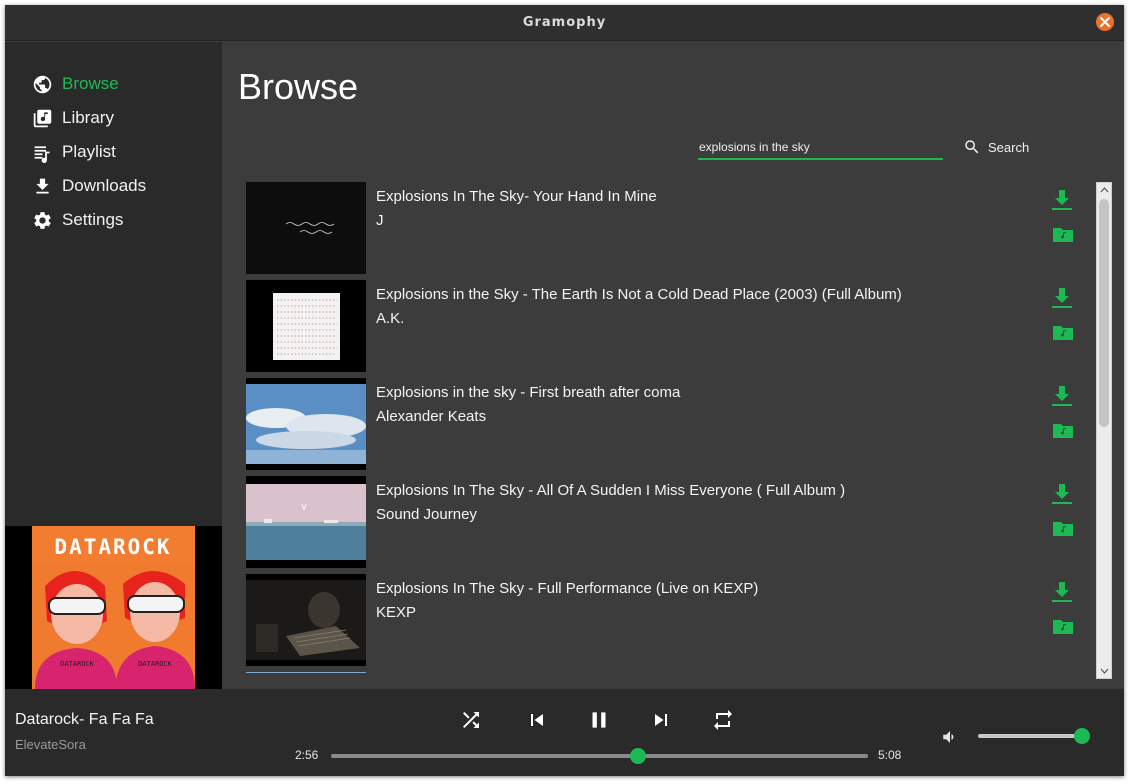  Describe the element at coordinates (1009, 147) in the screenshot. I see `search-button-label: Search` at that location.